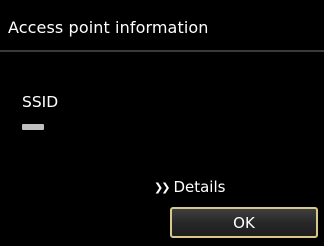  I want to click on page-title: Access point information, so click(108, 27).